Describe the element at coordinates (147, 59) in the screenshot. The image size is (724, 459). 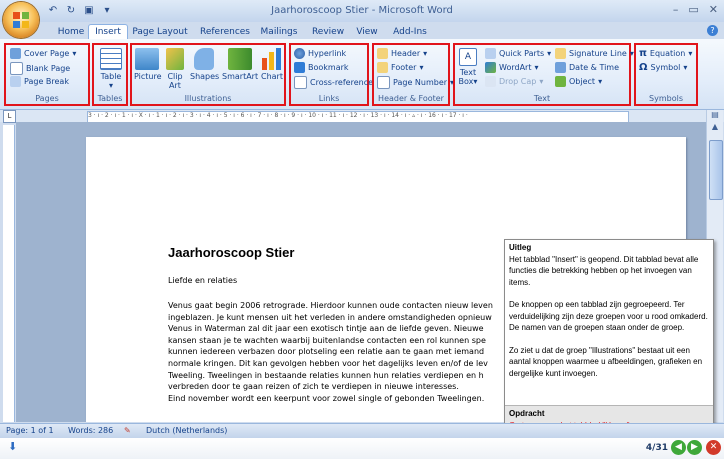
I see `picture-icon` at that location.